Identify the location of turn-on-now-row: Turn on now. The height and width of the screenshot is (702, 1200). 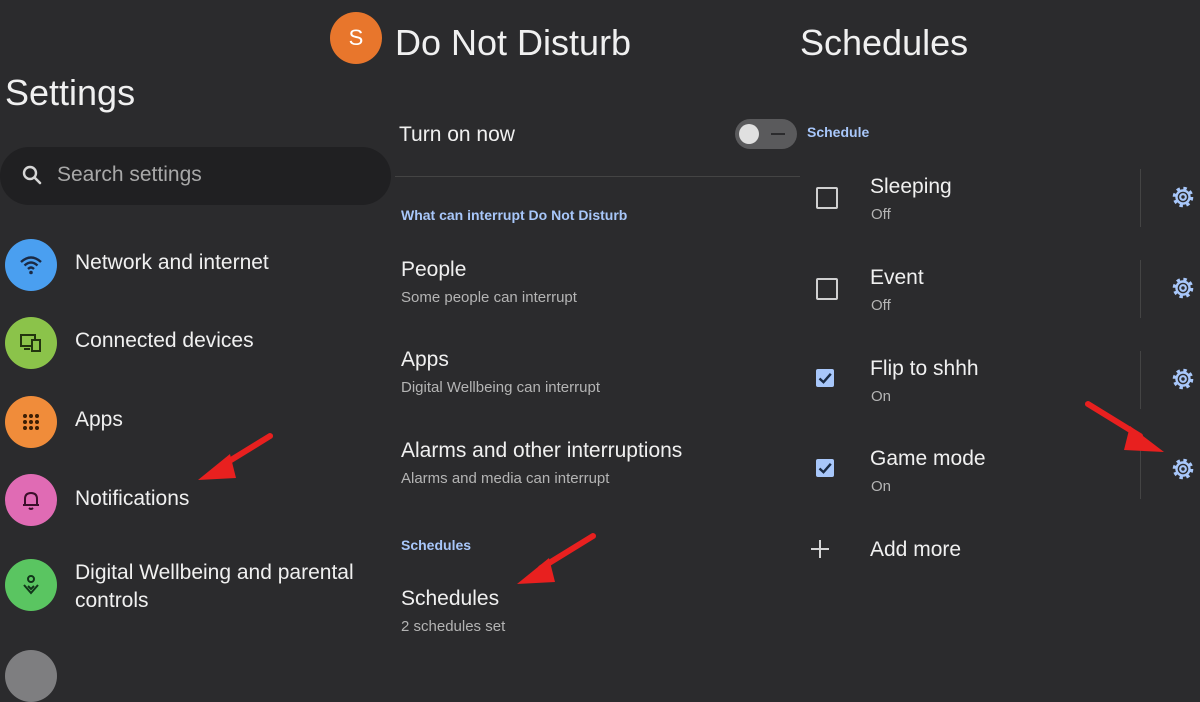
(597, 135).